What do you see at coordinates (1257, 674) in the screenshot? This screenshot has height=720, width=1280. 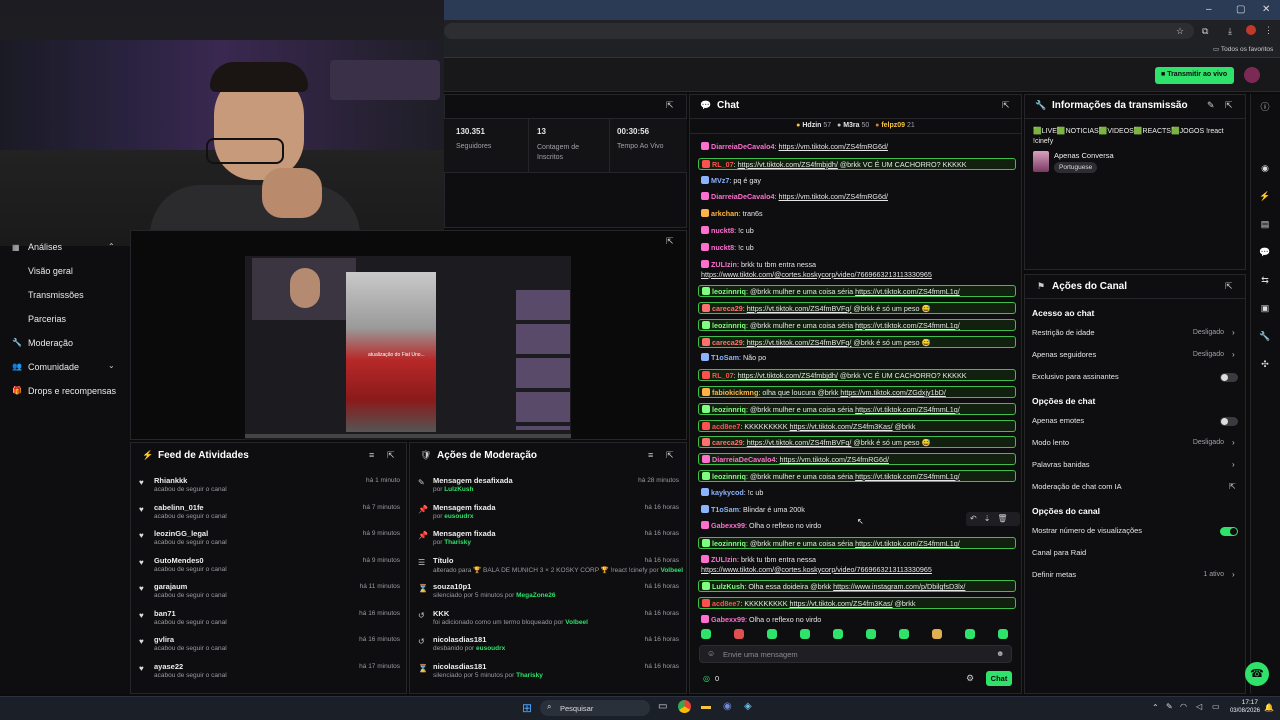 I see `support-chat-button: ☎` at bounding box center [1257, 674].